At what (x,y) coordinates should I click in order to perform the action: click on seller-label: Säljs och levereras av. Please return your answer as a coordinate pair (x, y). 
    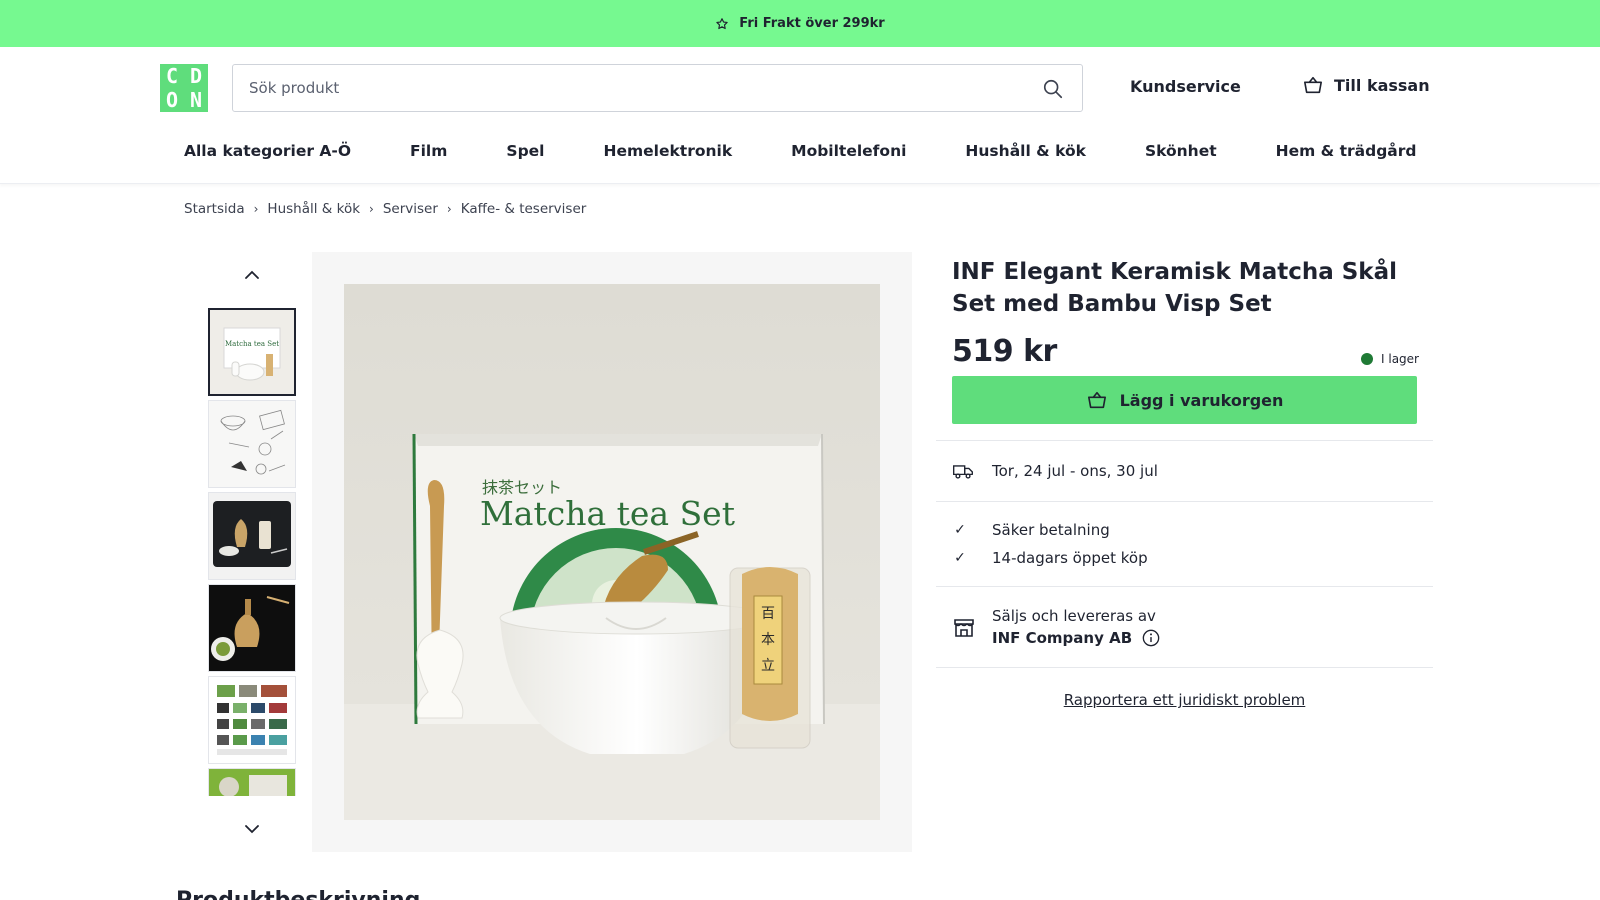
    Looking at the image, I should click on (1074, 616).